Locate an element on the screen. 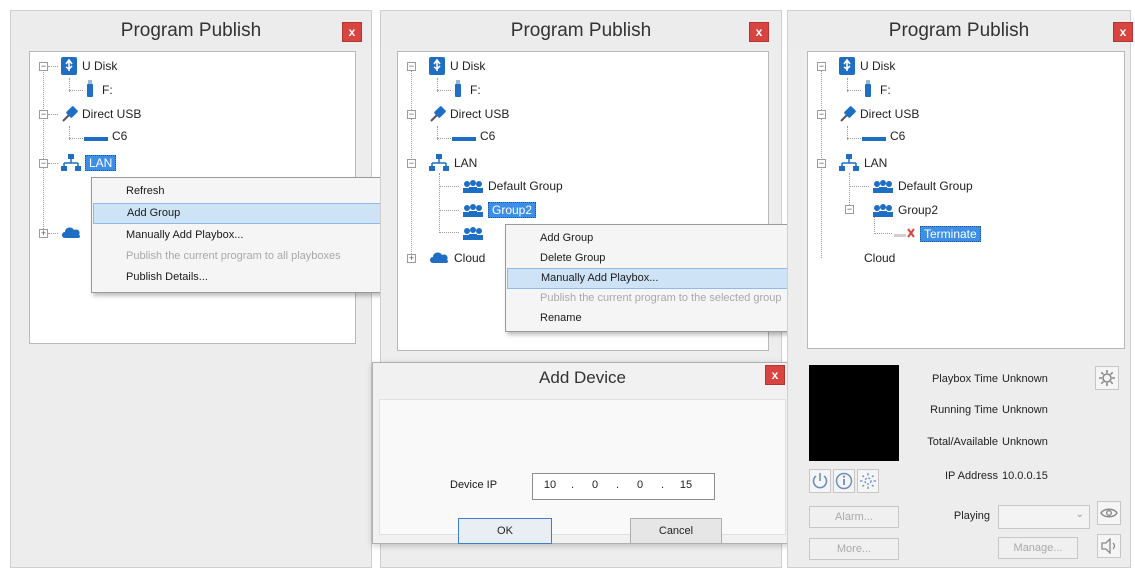 This screenshot has width=1135, height=571. playing-label: Playing is located at coordinates (971, 516).